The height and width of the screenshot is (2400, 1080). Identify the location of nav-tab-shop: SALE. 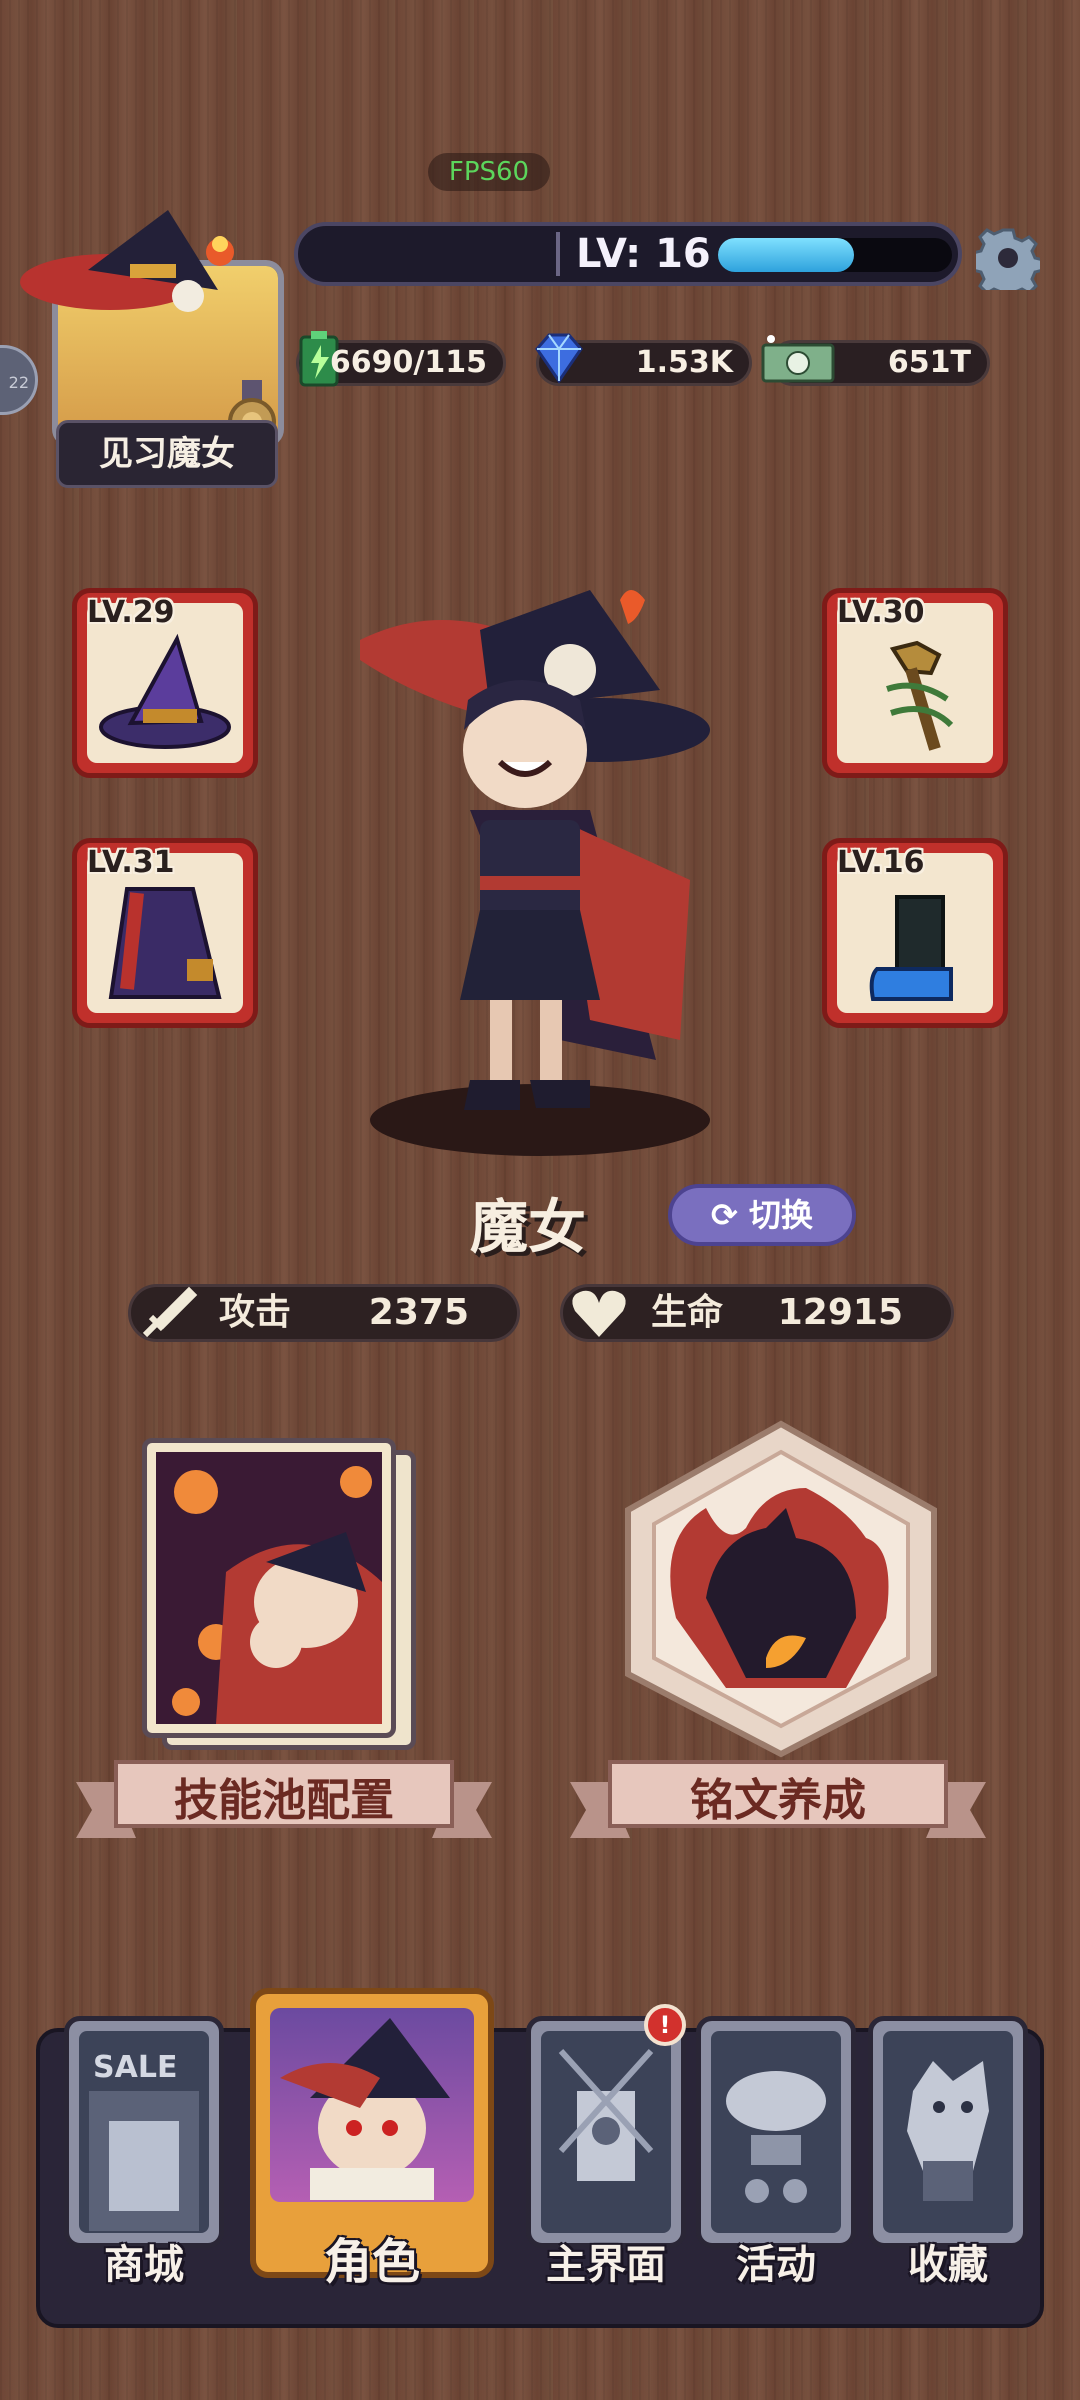
(144, 2132).